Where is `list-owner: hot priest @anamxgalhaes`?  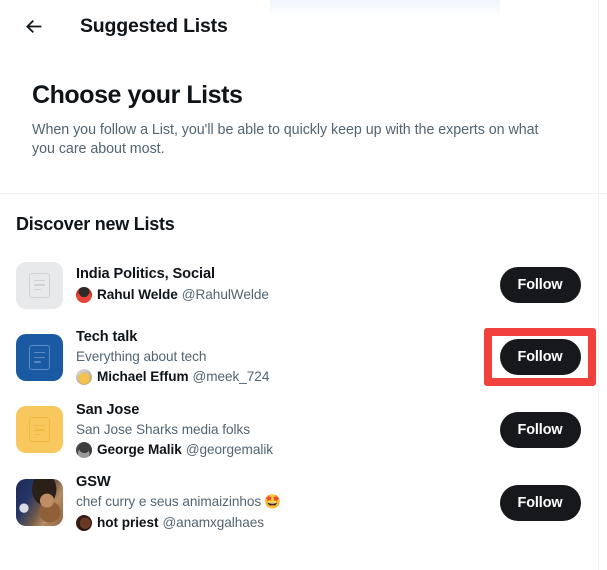
list-owner: hot priest @anamxgalhaes is located at coordinates (280, 523).